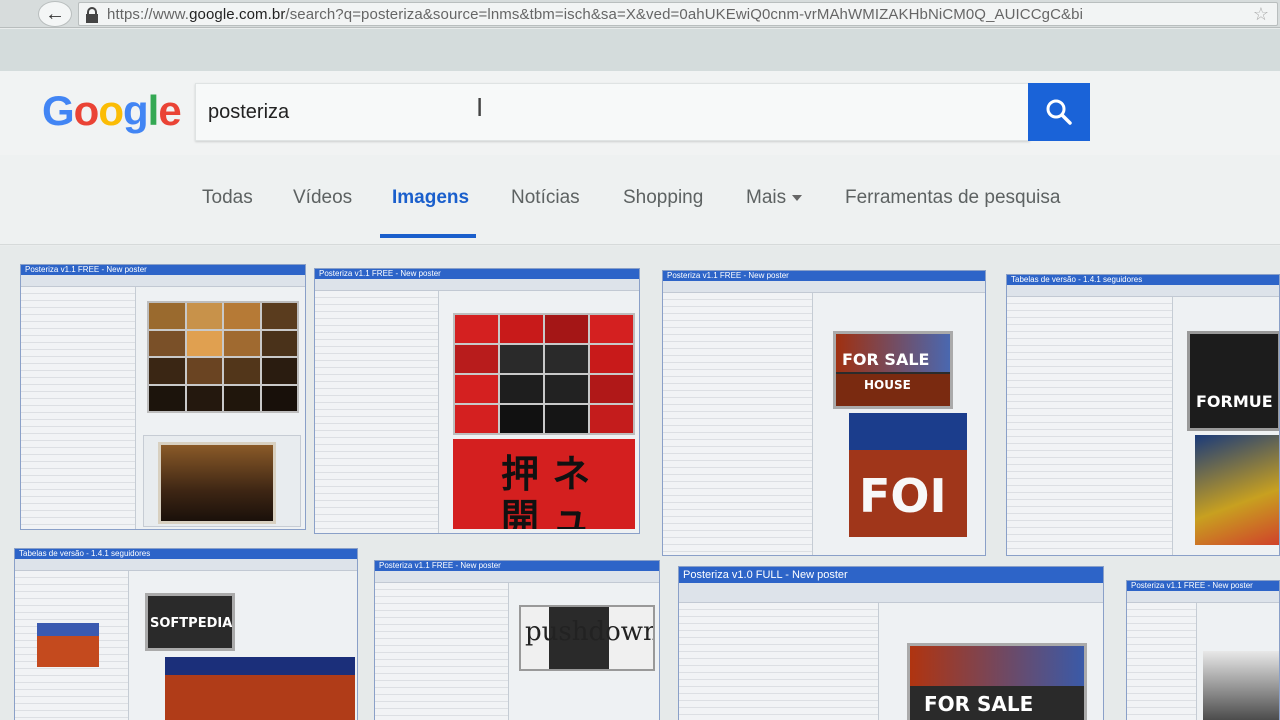  I want to click on for-poster: FOI, so click(908, 475).